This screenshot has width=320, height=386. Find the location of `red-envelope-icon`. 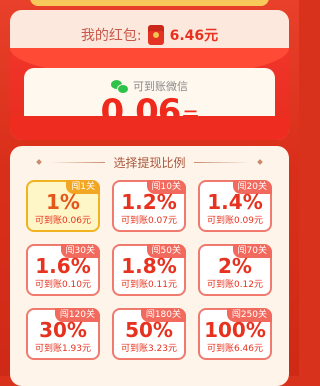

red-envelope-icon is located at coordinates (155, 35).